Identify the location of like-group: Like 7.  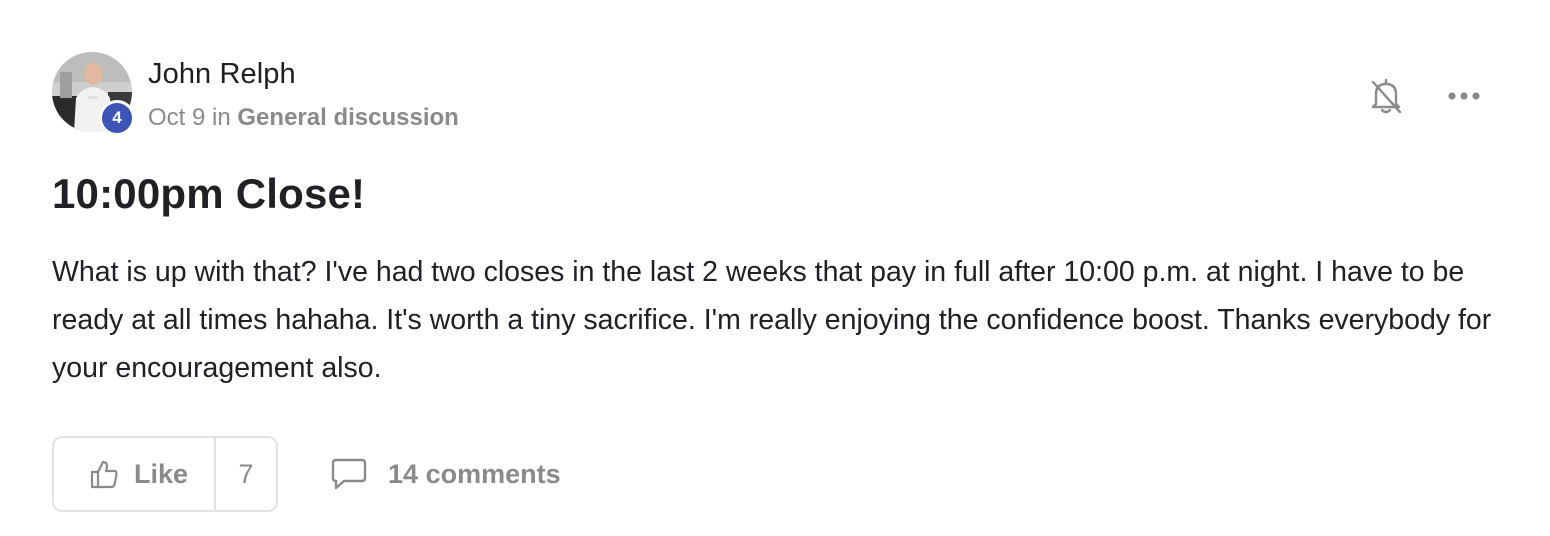
(165, 474).